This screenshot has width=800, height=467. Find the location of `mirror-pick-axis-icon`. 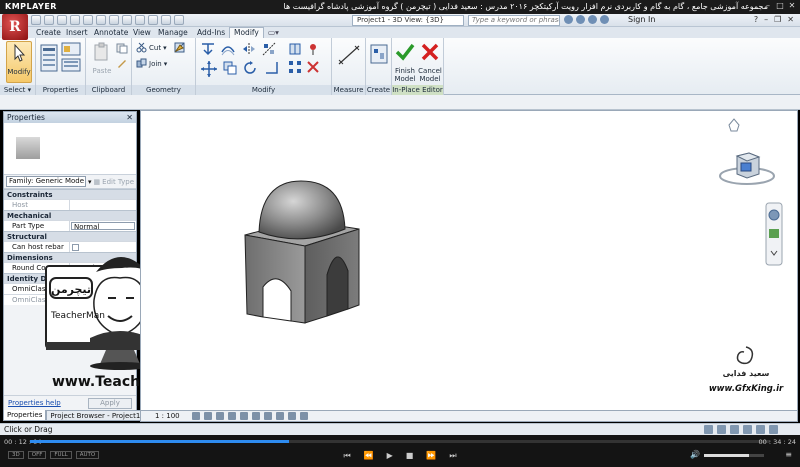

mirror-pick-axis-icon is located at coordinates (249, 49).